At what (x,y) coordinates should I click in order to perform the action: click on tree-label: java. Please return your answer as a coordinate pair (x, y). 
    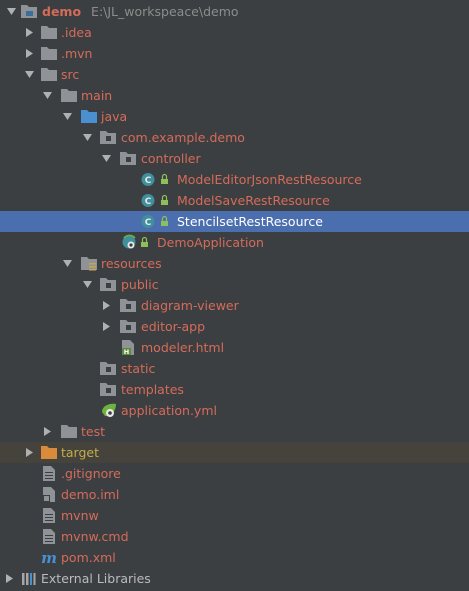
    Looking at the image, I should click on (114, 116).